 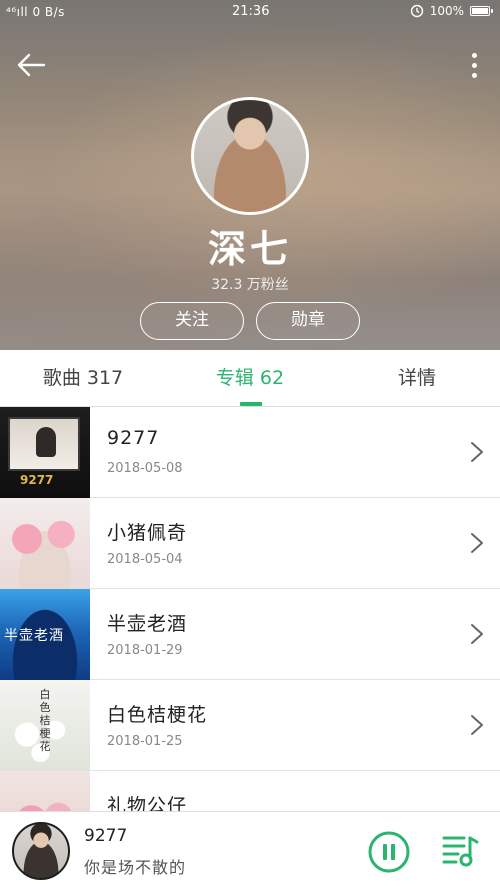 I want to click on mini-player: 9277 你是场不散的, so click(x=250, y=849).